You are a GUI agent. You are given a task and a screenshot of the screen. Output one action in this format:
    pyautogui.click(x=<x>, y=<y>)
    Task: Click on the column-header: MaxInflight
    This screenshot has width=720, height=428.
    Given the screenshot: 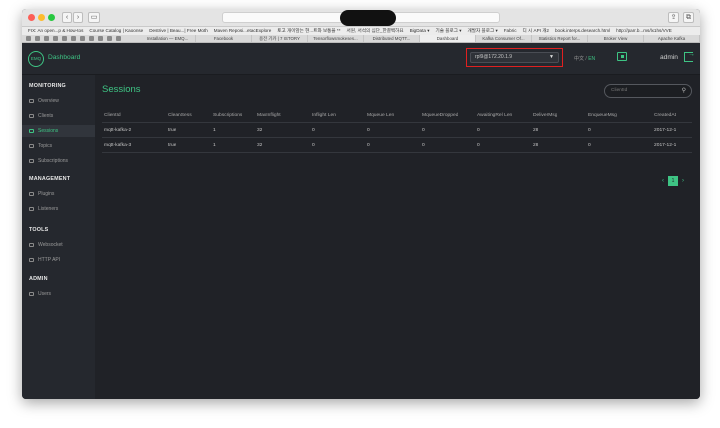 What is the action you would take?
    pyautogui.click(x=269, y=115)
    